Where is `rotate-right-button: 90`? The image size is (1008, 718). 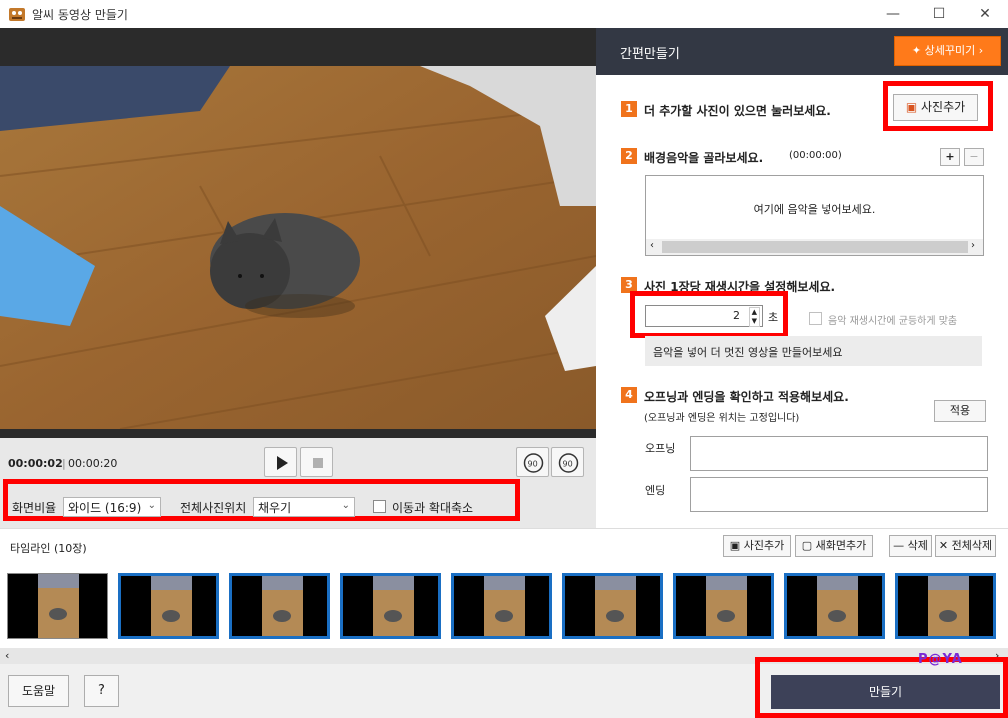
rotate-right-button: 90 is located at coordinates (567, 462).